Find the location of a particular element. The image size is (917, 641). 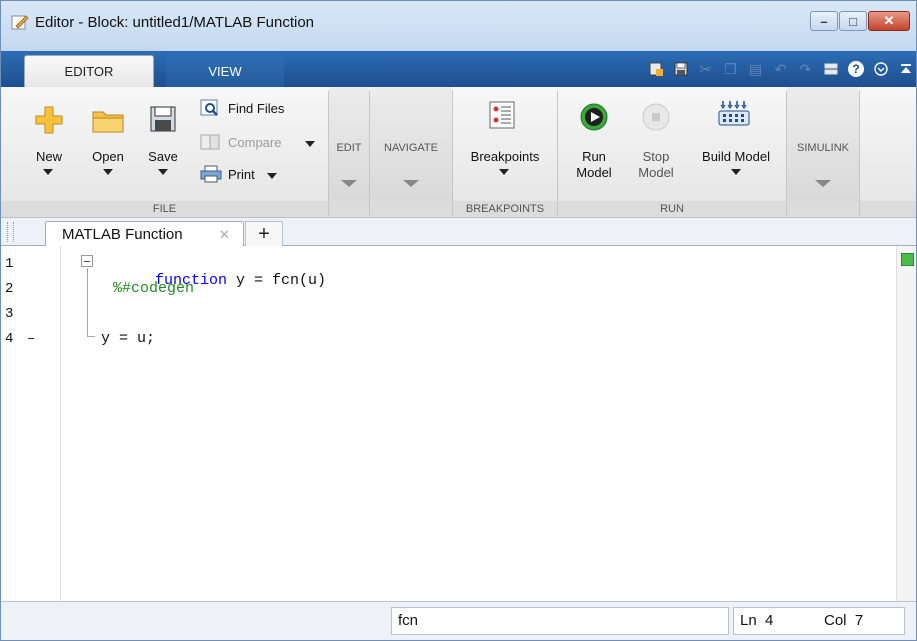

cut-icon: ✂ is located at coordinates (705, 69).